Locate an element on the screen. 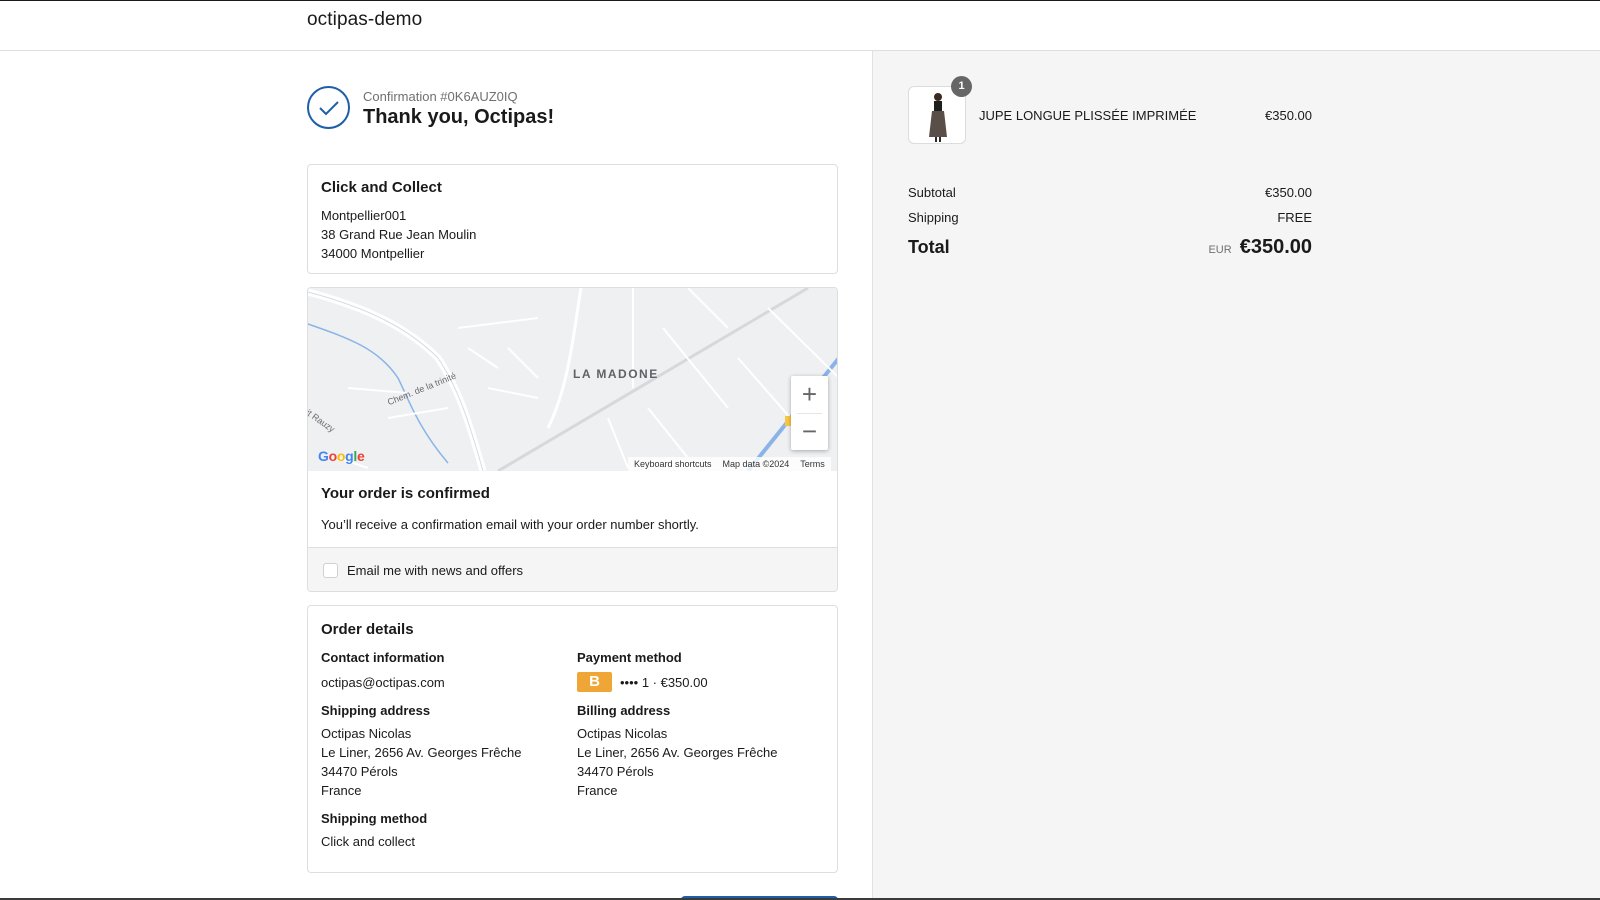 The image size is (1600, 900). subtotal-label: Subtotal is located at coordinates (932, 192).